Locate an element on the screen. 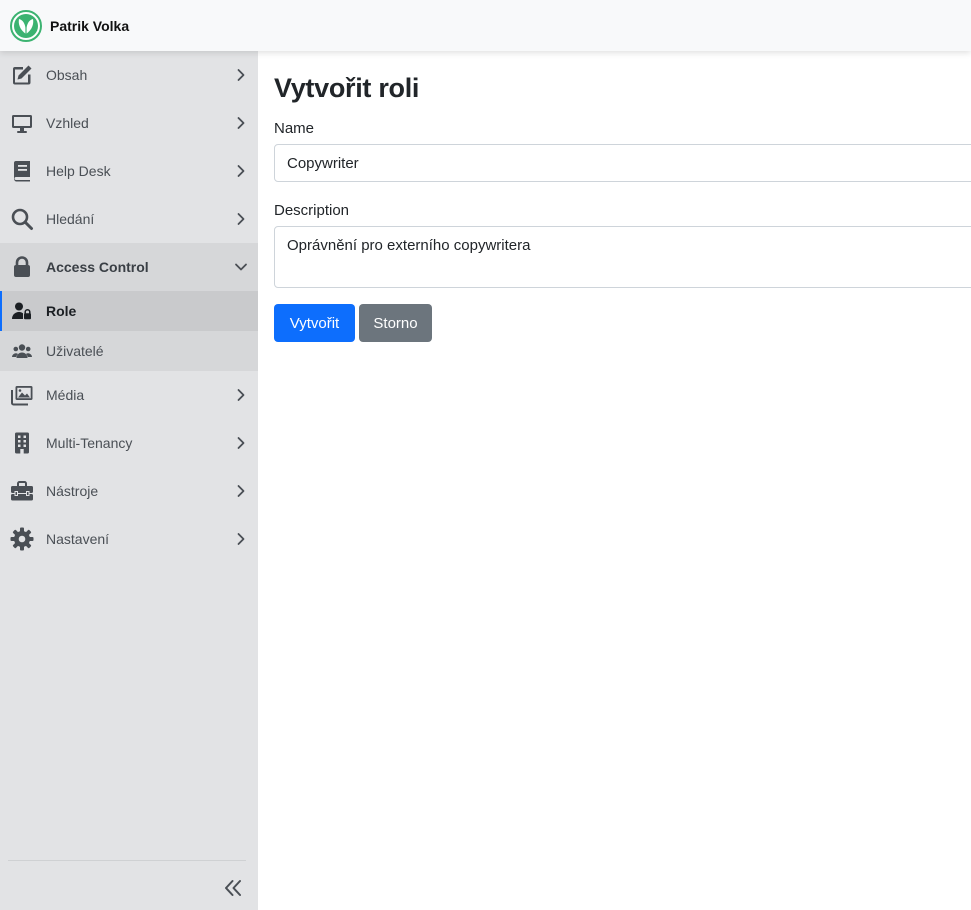 The image size is (971, 910). sidebar-item-label: Obsah is located at coordinates (67, 75).